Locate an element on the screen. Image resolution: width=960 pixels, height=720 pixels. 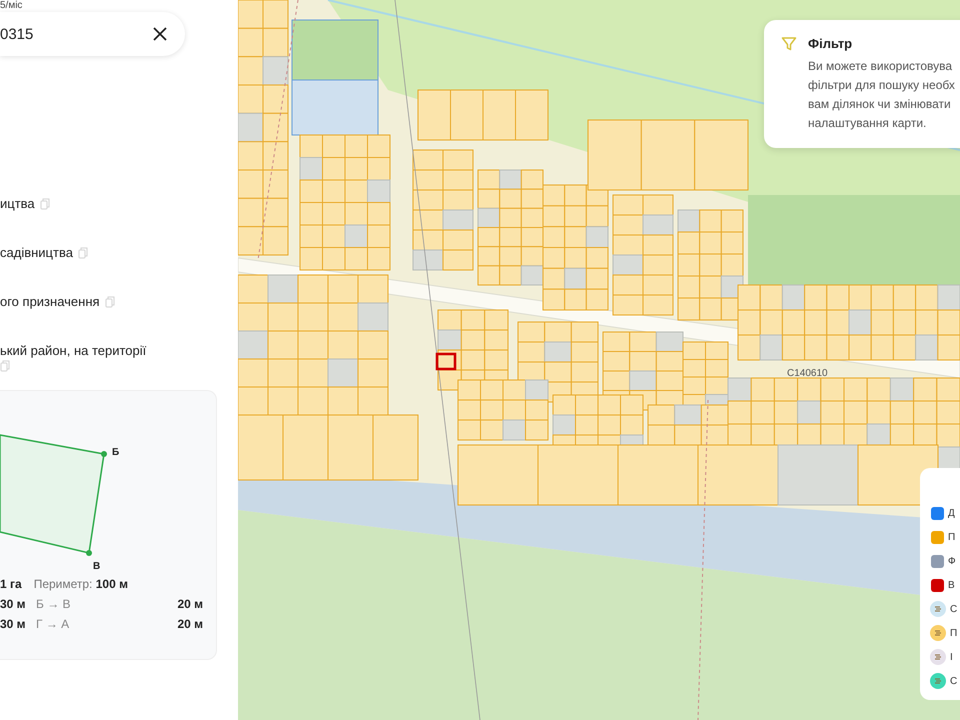
detail-text: ький район, на території is located at coordinates (73, 351).